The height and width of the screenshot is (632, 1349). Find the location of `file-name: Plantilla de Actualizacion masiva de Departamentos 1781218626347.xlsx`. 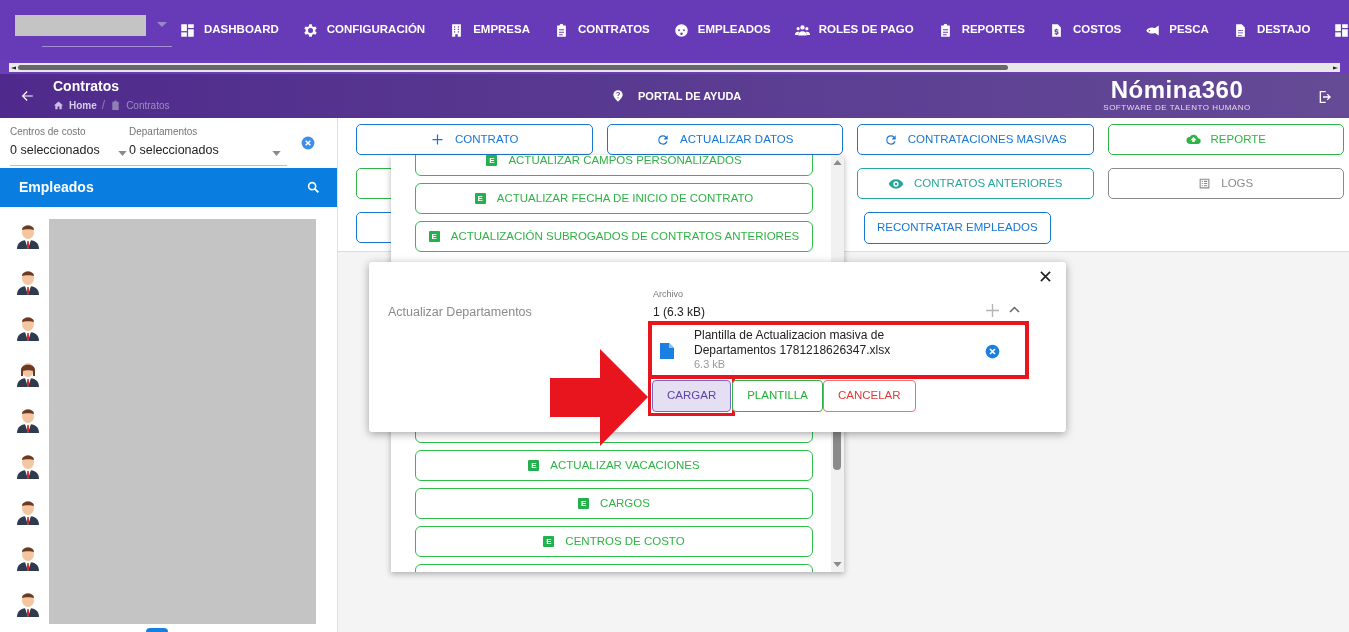

file-name: Plantilla de Actualizacion masiva de Departamentos 1781218626347.xlsx is located at coordinates (793, 343).